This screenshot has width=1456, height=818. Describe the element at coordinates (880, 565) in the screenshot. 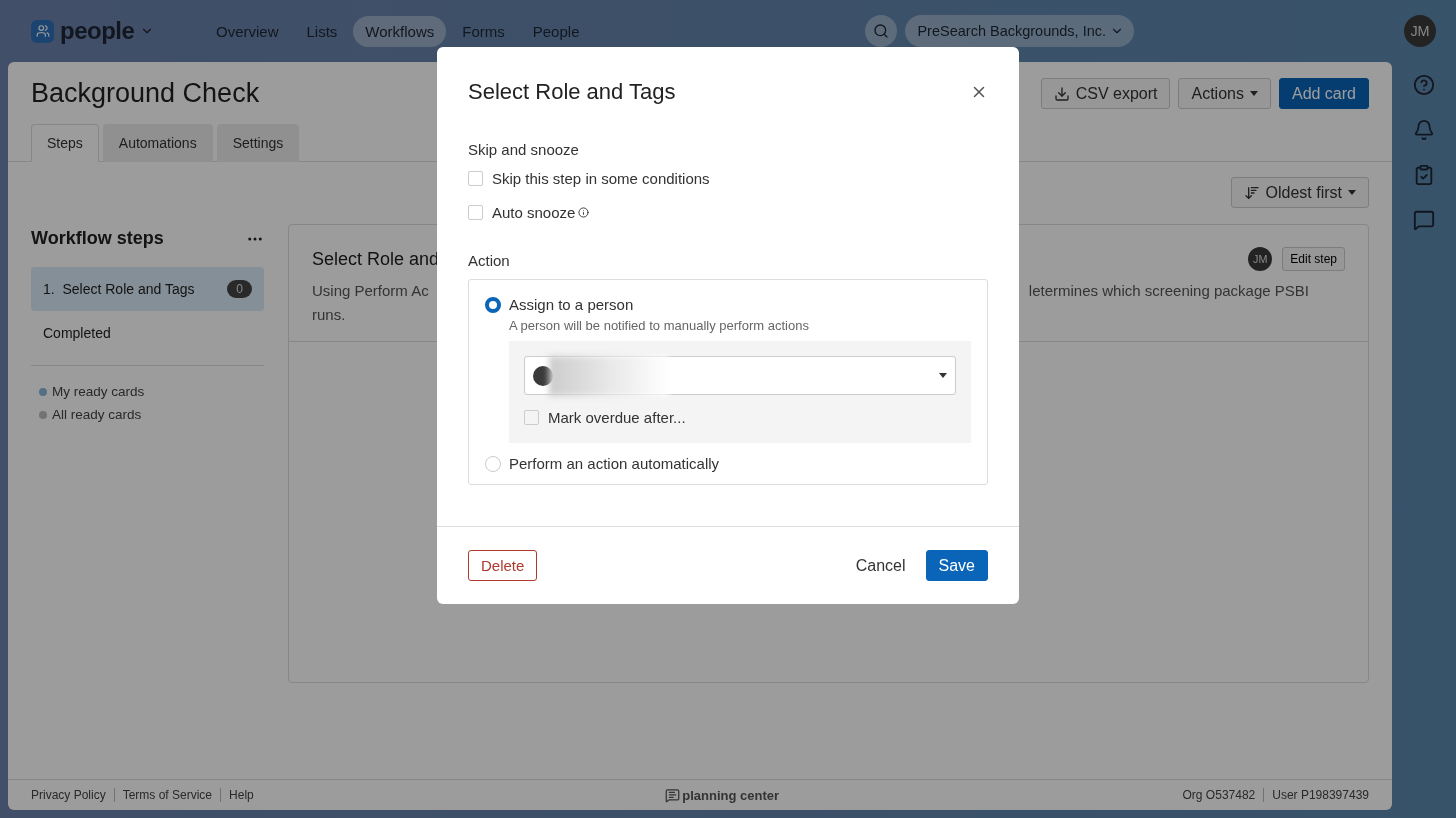

I see `cancel-button: Cancel` at that location.